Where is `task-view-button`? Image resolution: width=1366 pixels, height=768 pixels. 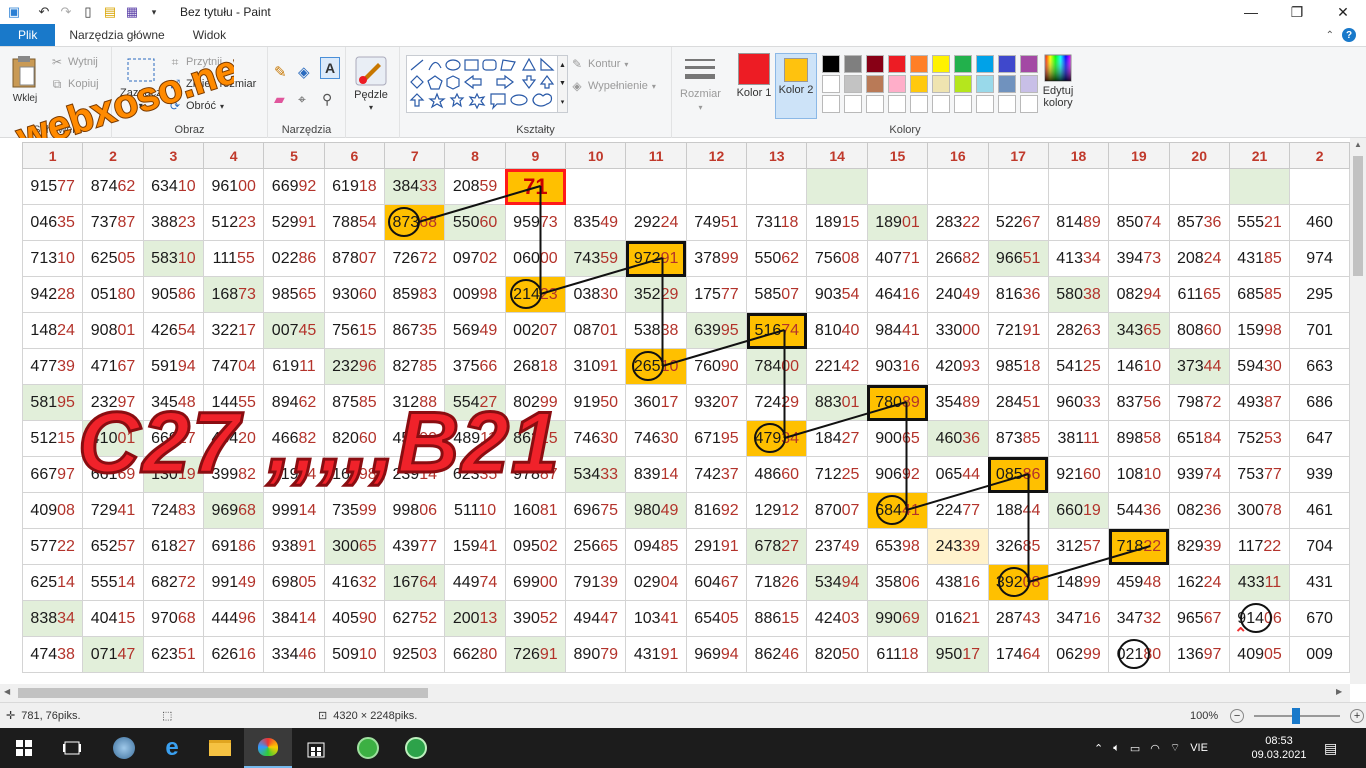 task-view-button is located at coordinates (72, 748).